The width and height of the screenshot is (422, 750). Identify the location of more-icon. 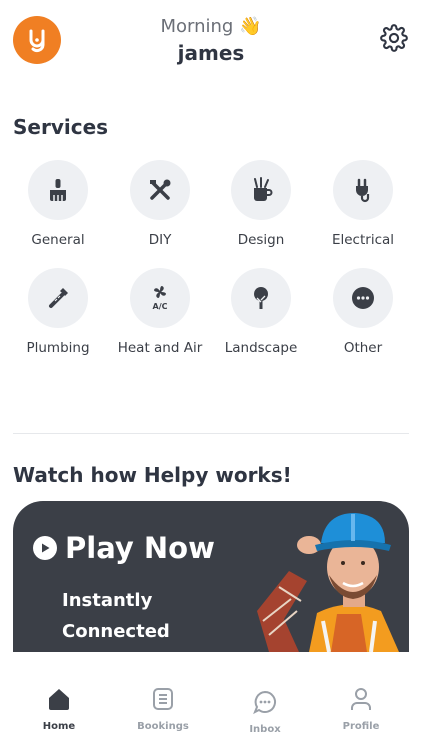
(363, 298).